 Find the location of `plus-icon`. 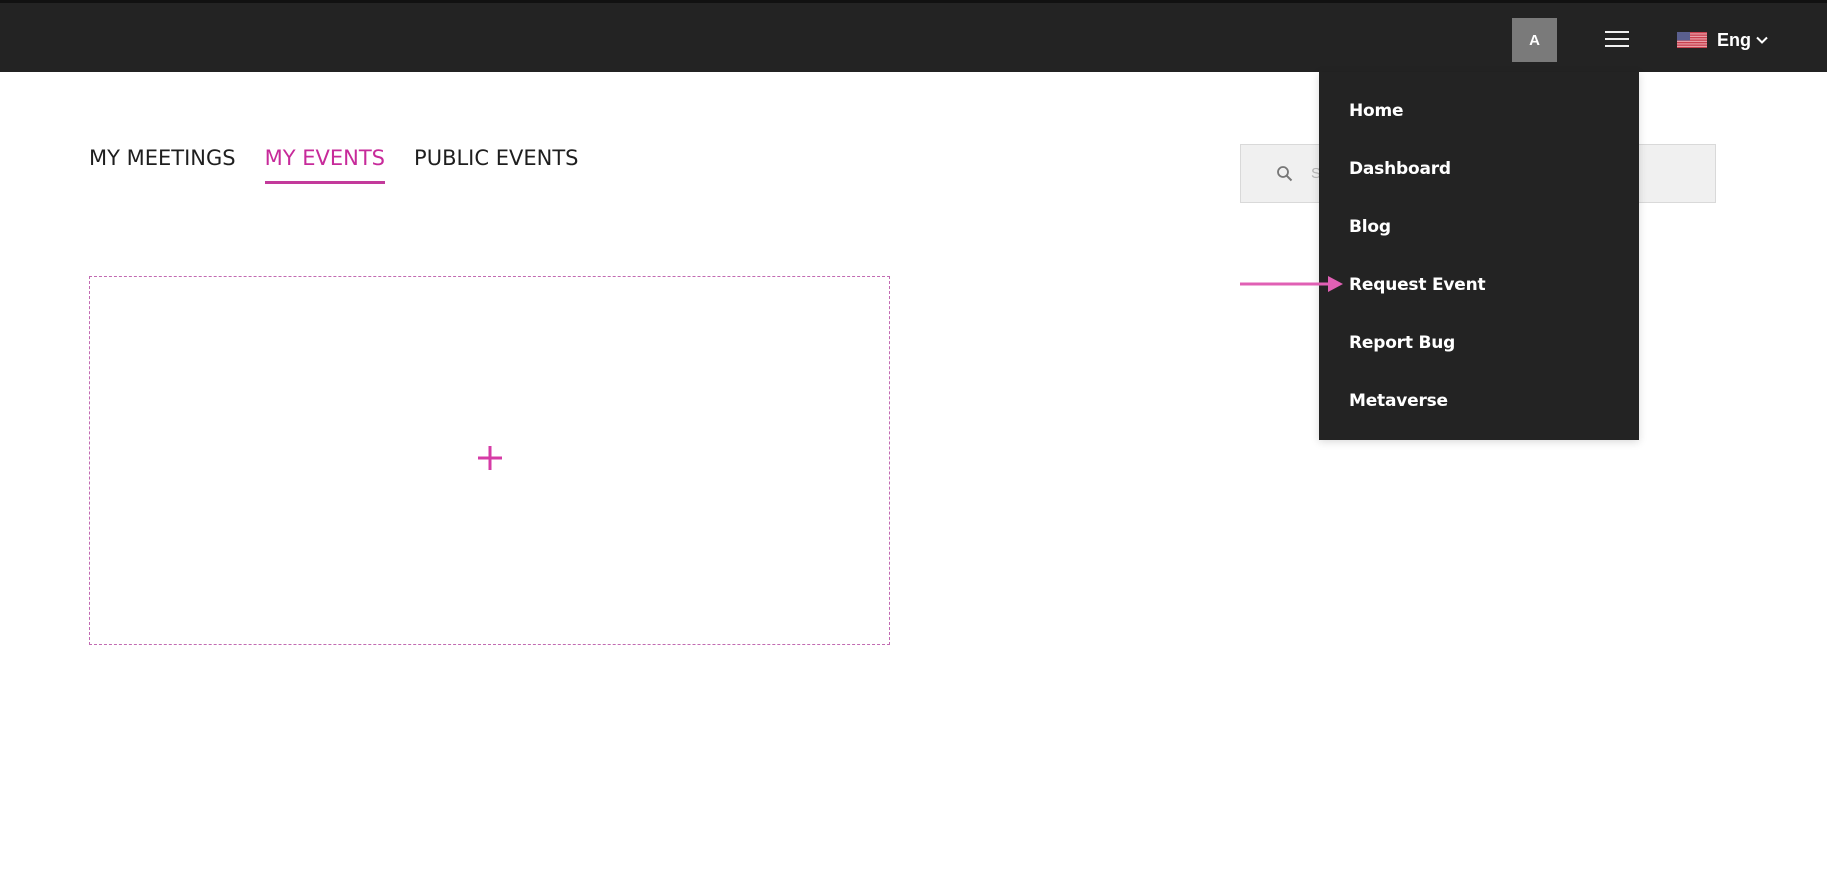

plus-icon is located at coordinates (489, 457).